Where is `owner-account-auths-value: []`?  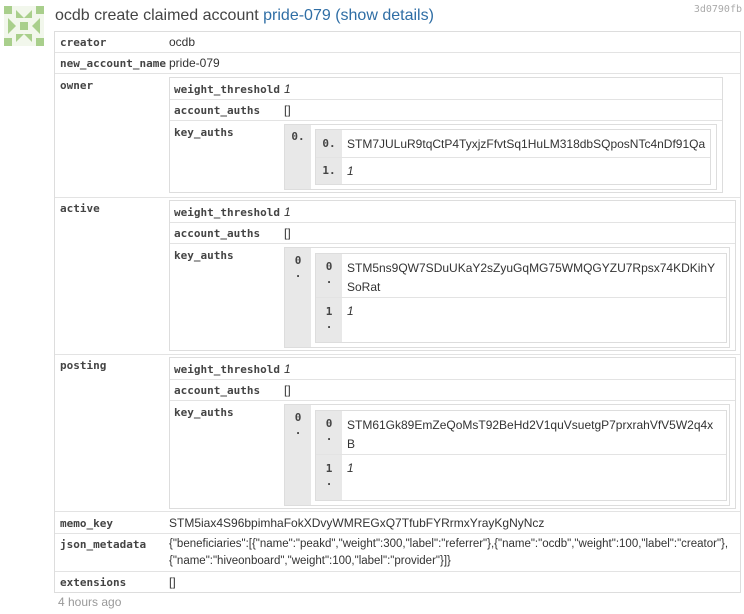 owner-account-auths-value: [] is located at coordinates (287, 110).